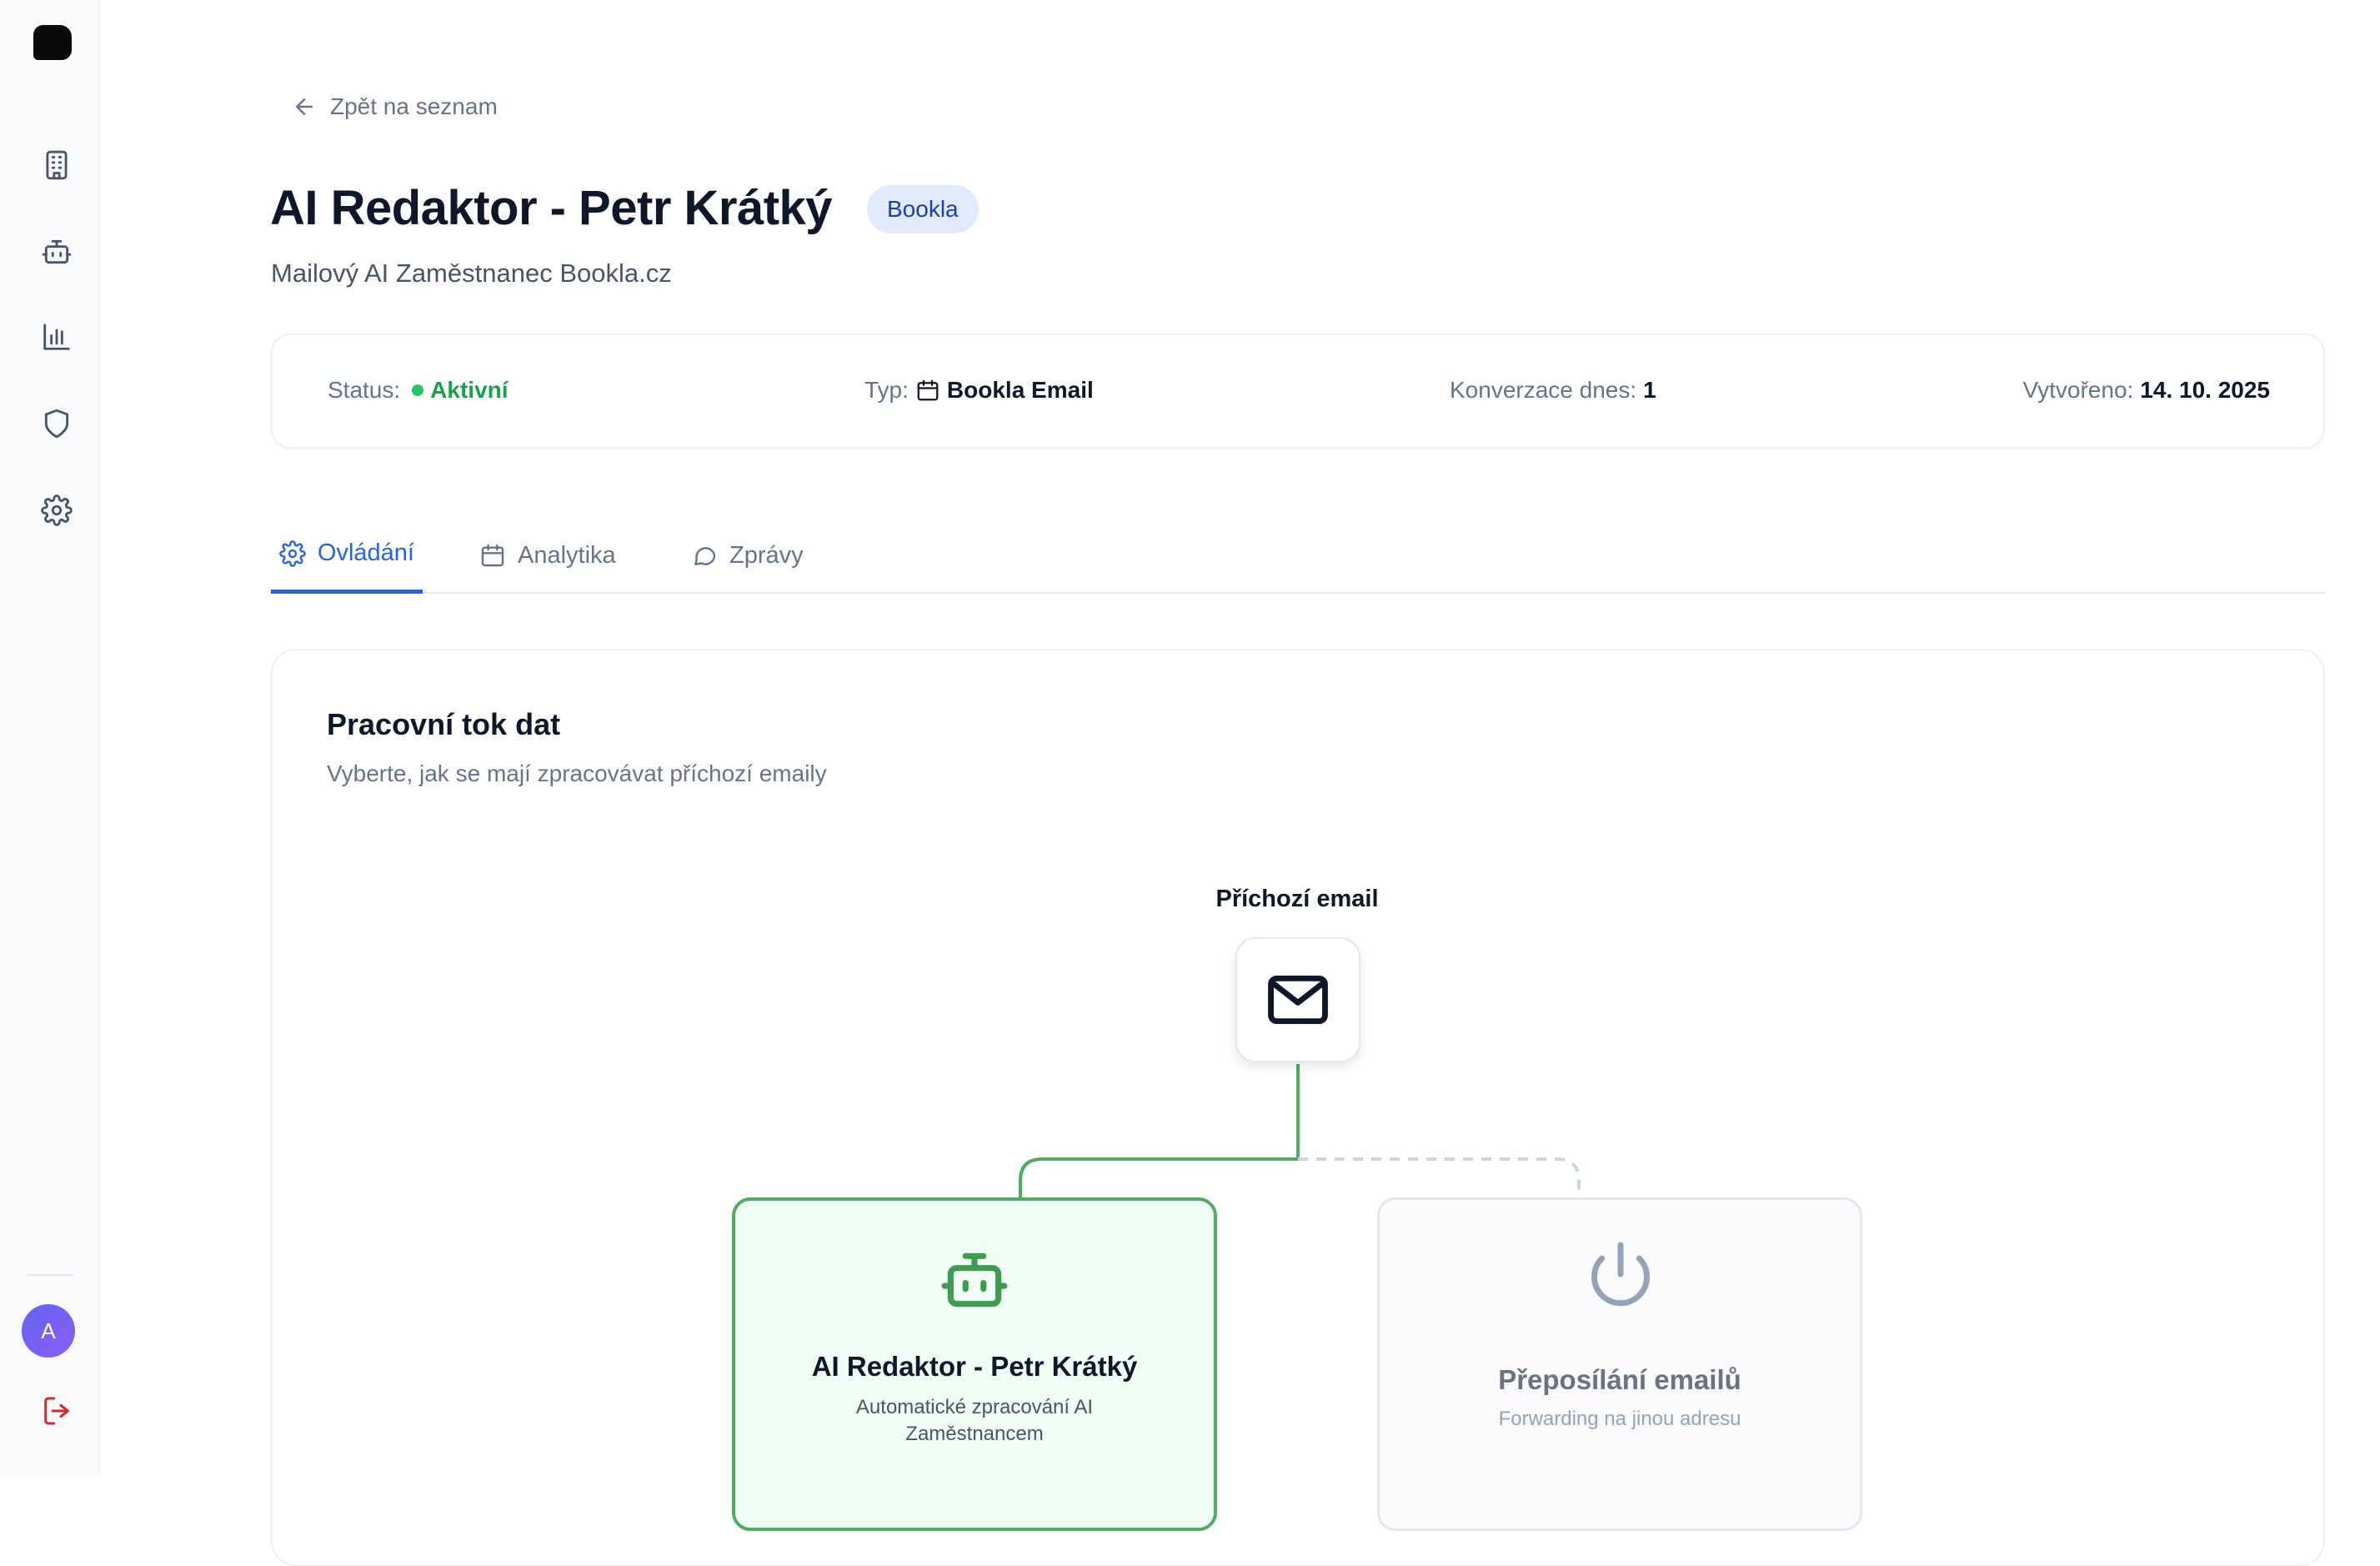 This screenshot has width=2380, height=1566. What do you see at coordinates (1297, 899) in the screenshot?
I see `incoming-email-label: Příchozí email` at bounding box center [1297, 899].